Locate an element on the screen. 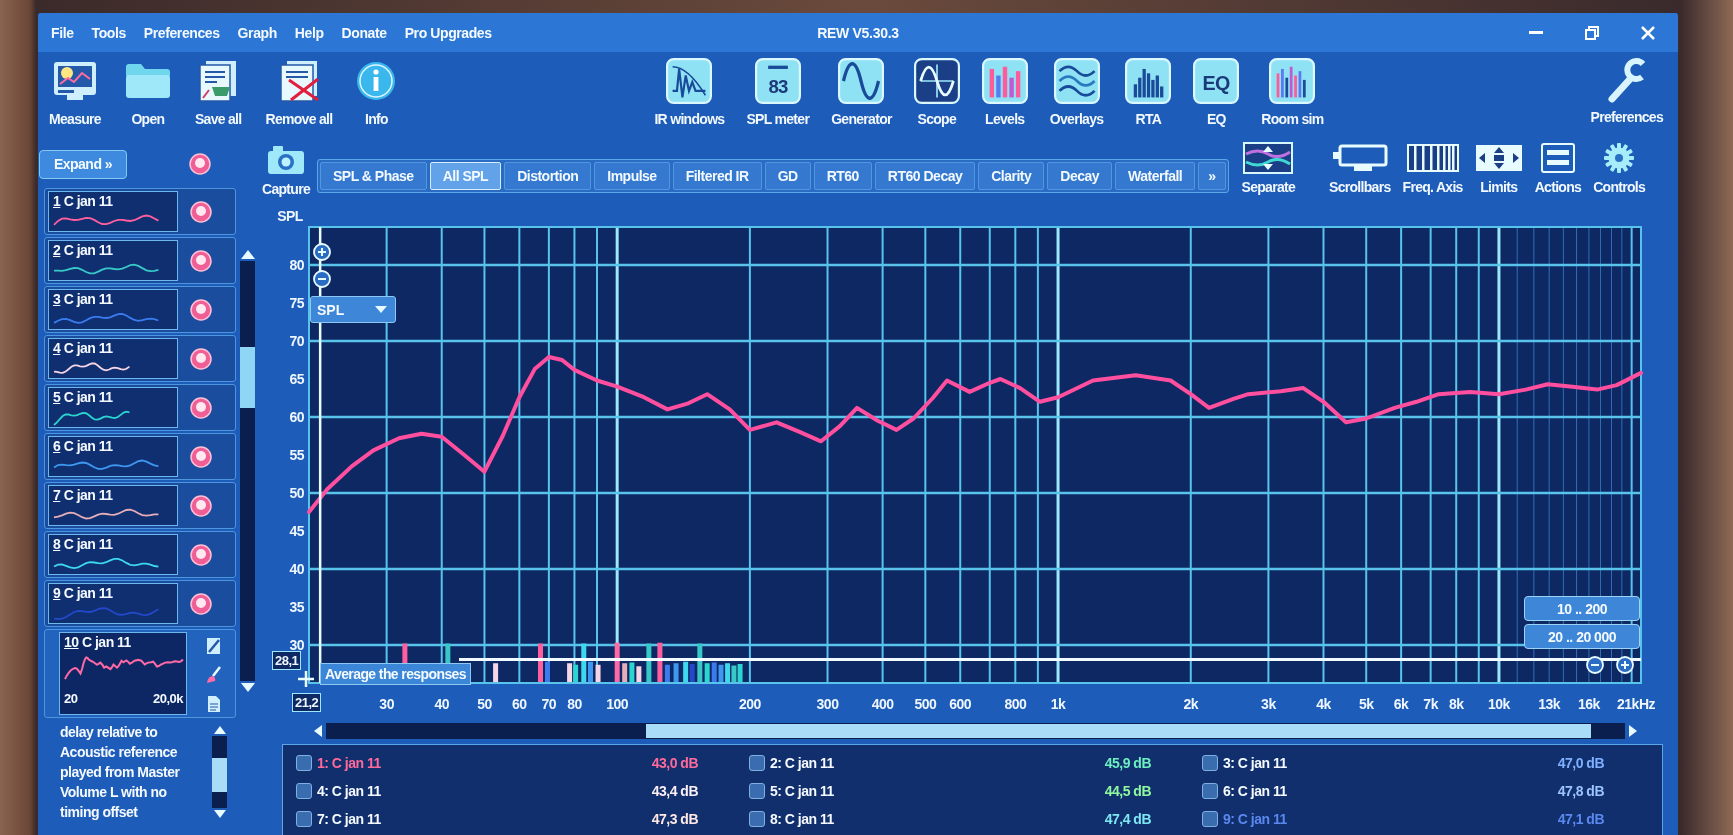  range-button: 10 .. 200 is located at coordinates (1582, 608).